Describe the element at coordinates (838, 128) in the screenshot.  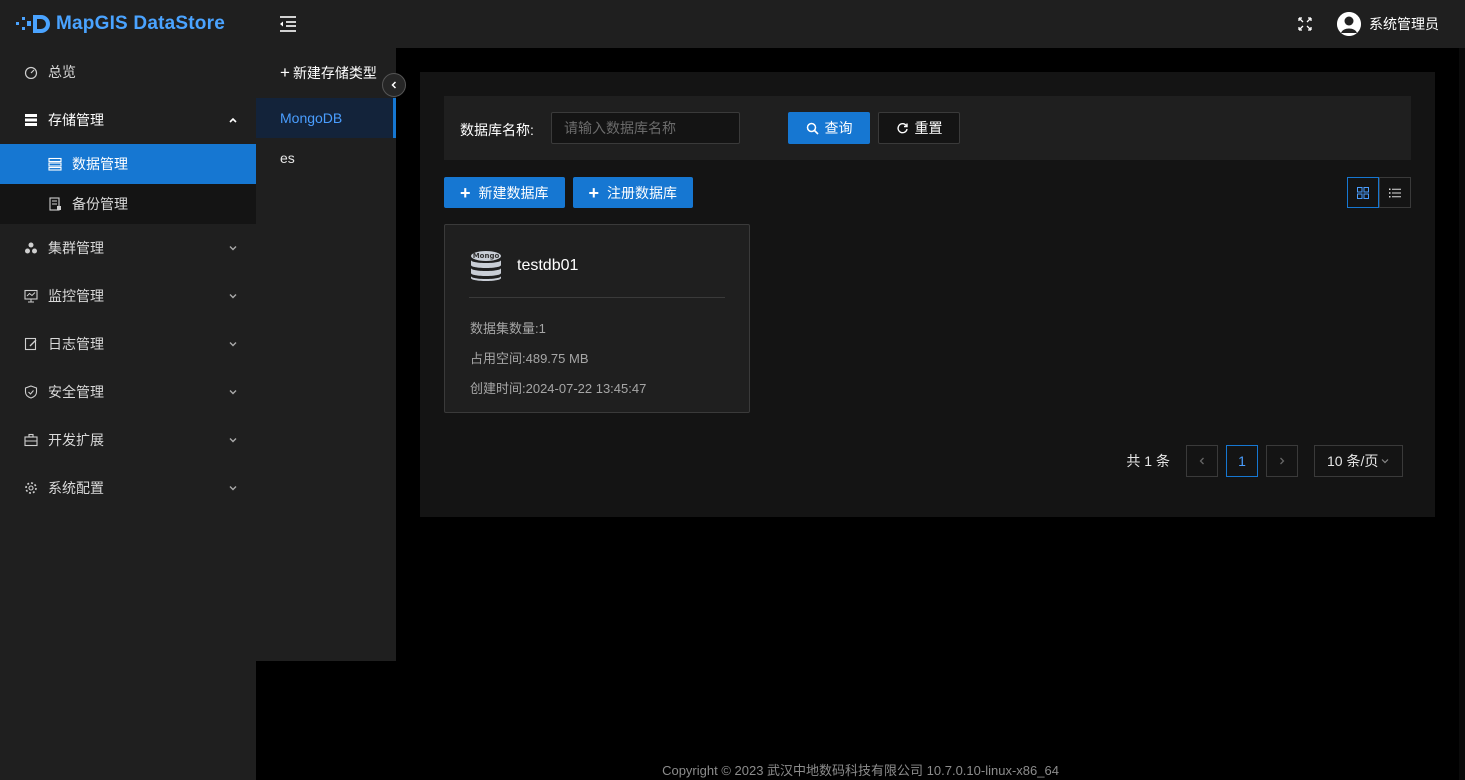
I see `query-label: 查询` at that location.